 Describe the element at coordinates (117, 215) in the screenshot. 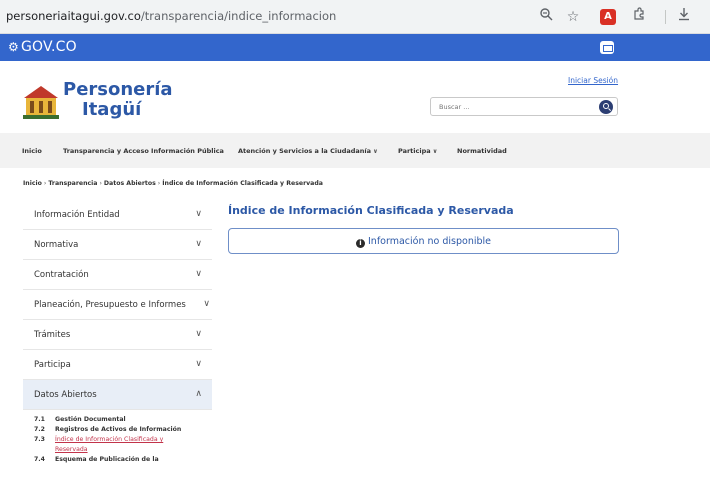

I see `sidebar-item-informacion-entidad: Información Entidad ∨` at that location.